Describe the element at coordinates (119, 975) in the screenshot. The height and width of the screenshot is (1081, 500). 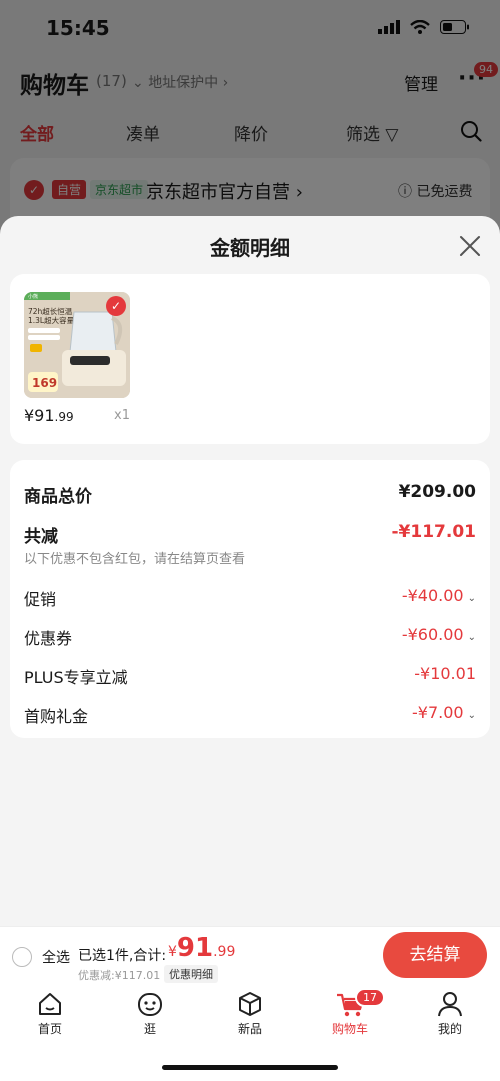
I see `discount-amount: 优惠减:¥117.01` at that location.